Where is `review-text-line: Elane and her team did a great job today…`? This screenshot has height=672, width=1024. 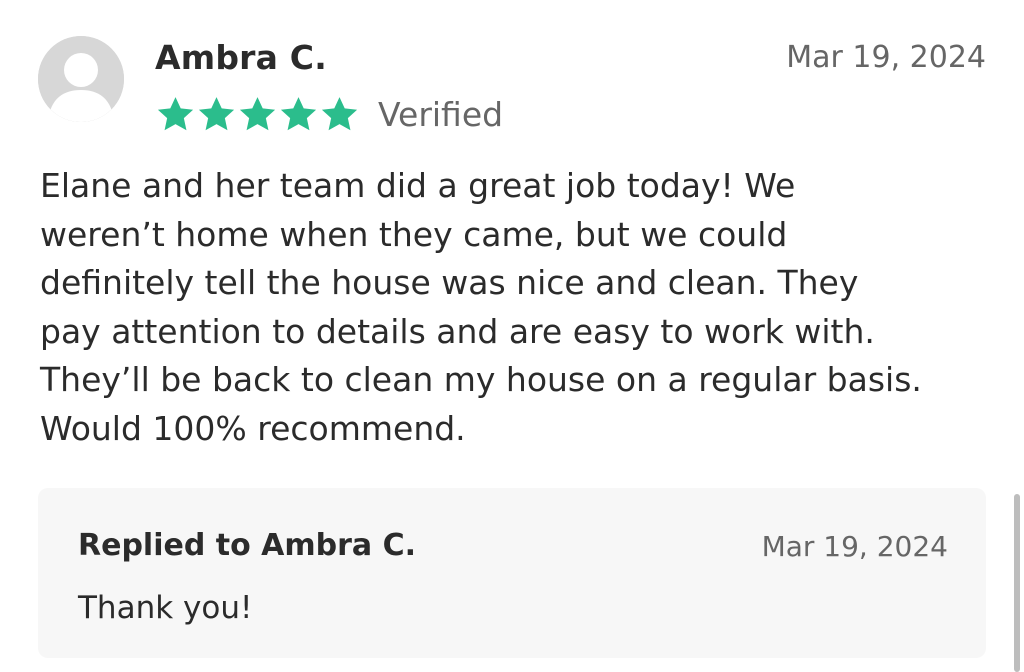 review-text-line: Elane and her team did a great job today… is located at coordinates (418, 185).